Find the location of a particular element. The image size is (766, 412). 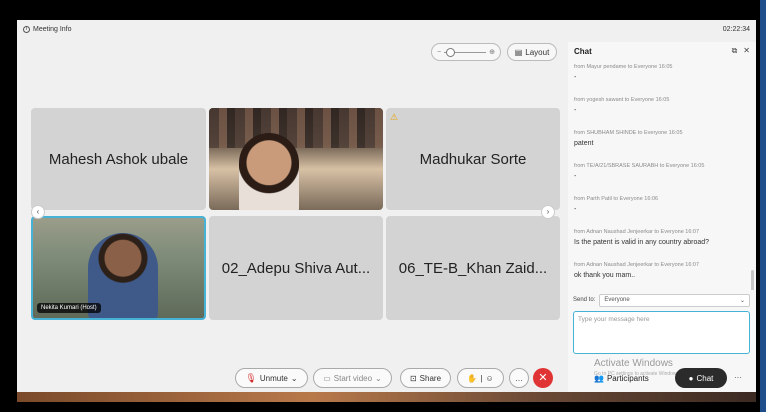

meeting-info-label: Meeting Info is located at coordinates (52, 29).